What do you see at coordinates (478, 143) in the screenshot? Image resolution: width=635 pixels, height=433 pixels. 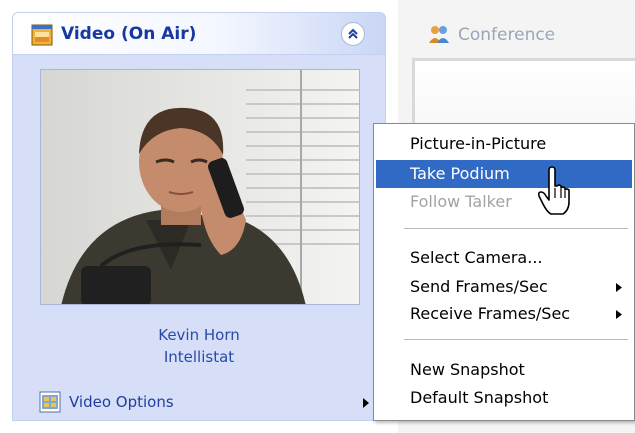 I see `menu-item-label: Picture-in-Picture` at bounding box center [478, 143].